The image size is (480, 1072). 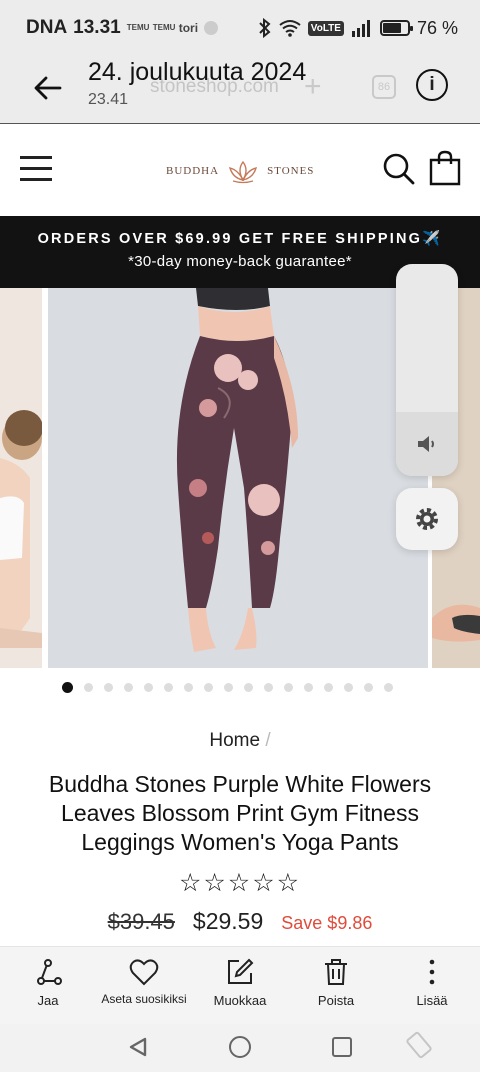 I want to click on site-header: BUDDHA STONES, so click(x=240, y=170).